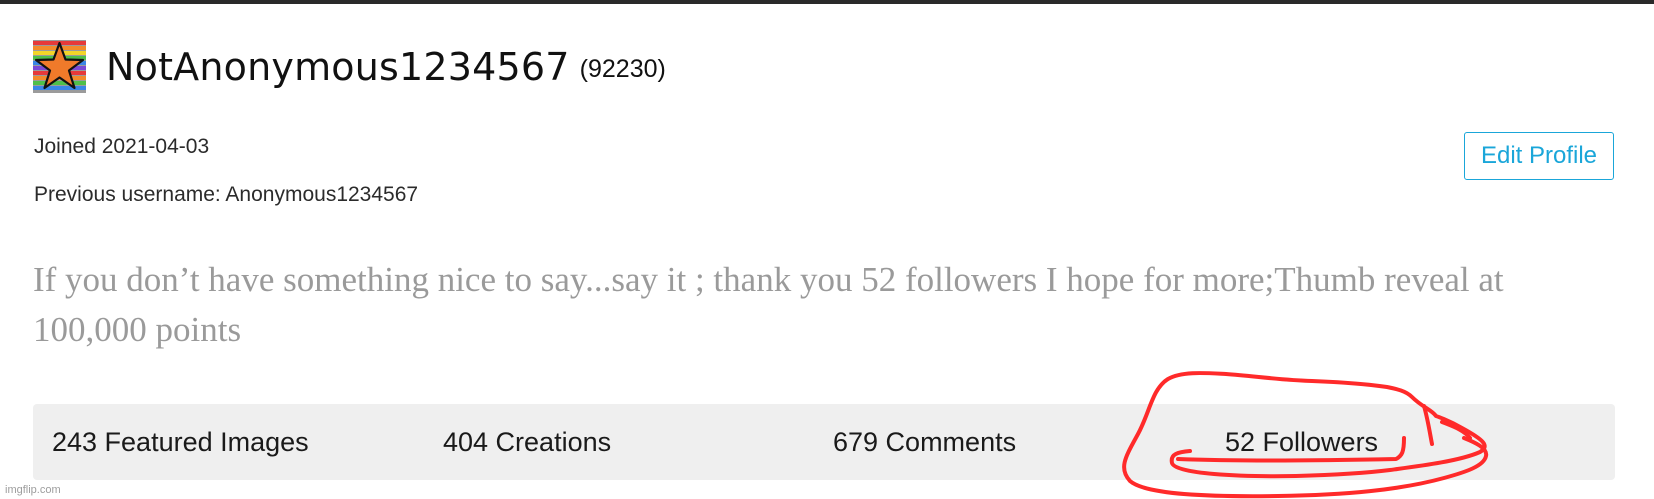  I want to click on stat-featured-images: 243 Featured Images, so click(180, 442).